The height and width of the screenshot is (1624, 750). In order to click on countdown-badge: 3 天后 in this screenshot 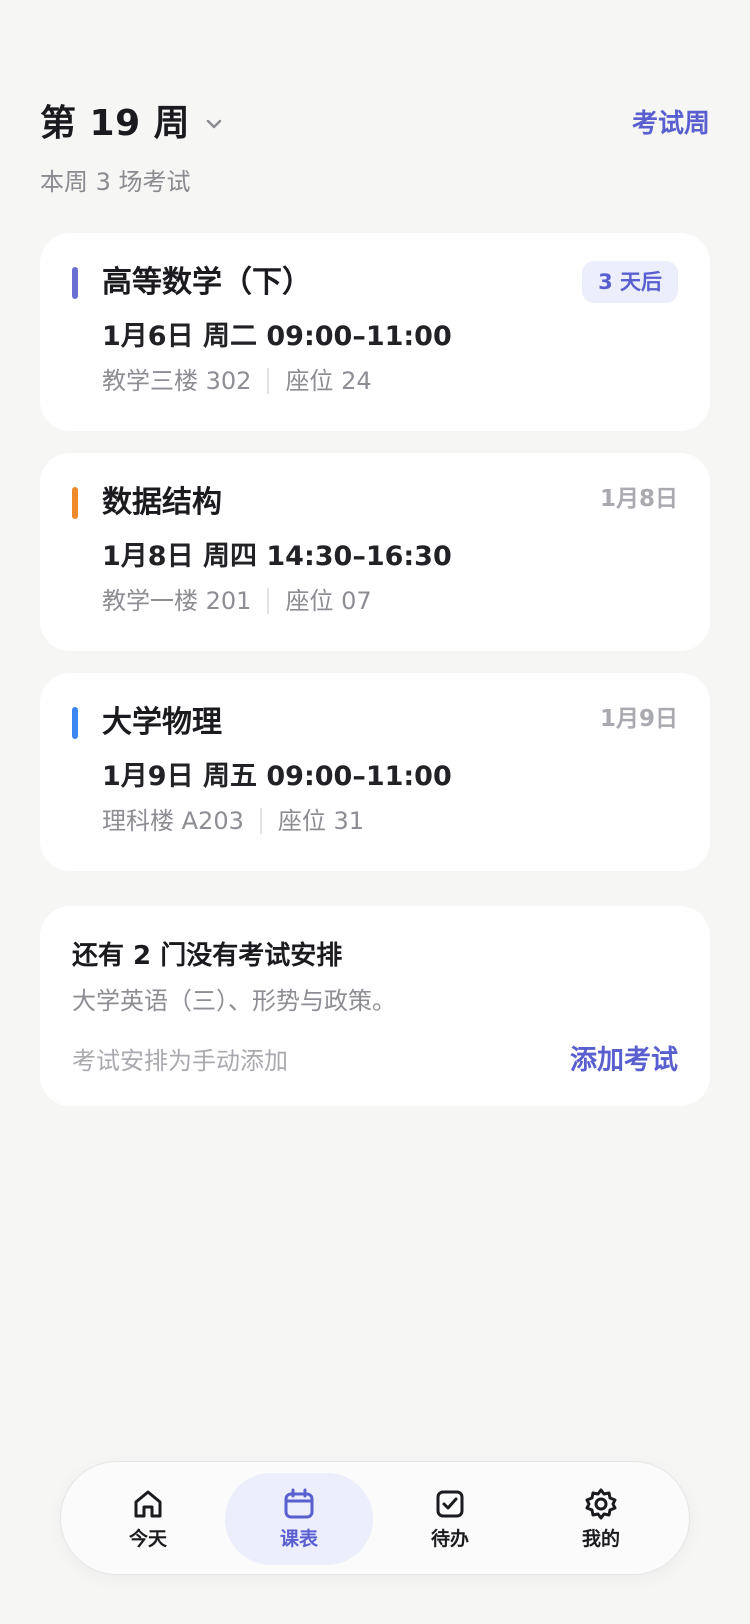, I will do `click(630, 282)`.